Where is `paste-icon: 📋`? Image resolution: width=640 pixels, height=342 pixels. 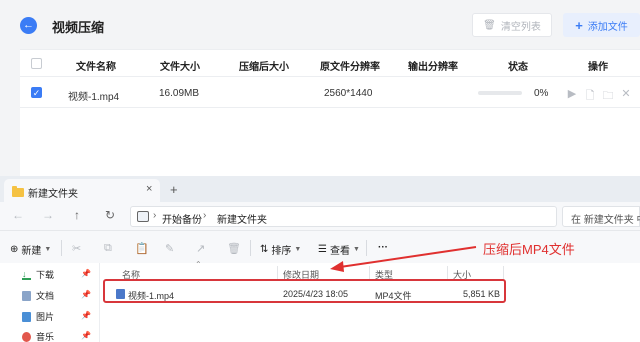
paste-icon: 📋 is located at coordinates (142, 248).